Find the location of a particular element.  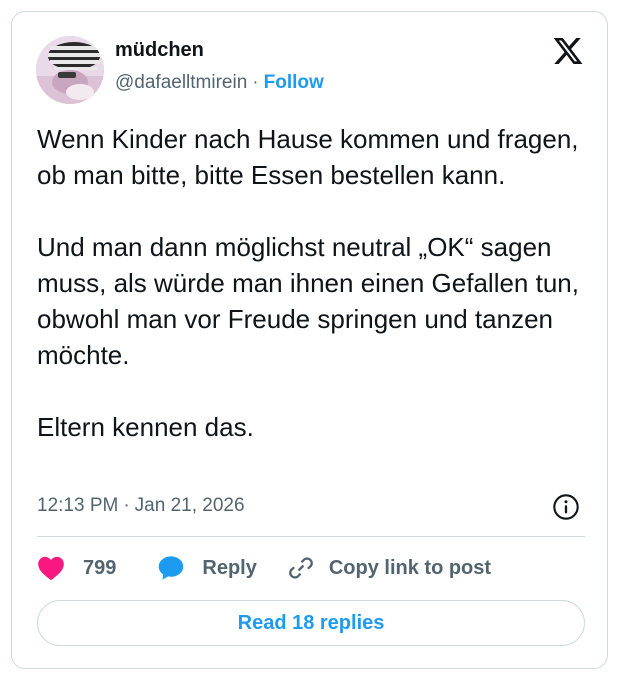

avatar-image is located at coordinates (70, 70).